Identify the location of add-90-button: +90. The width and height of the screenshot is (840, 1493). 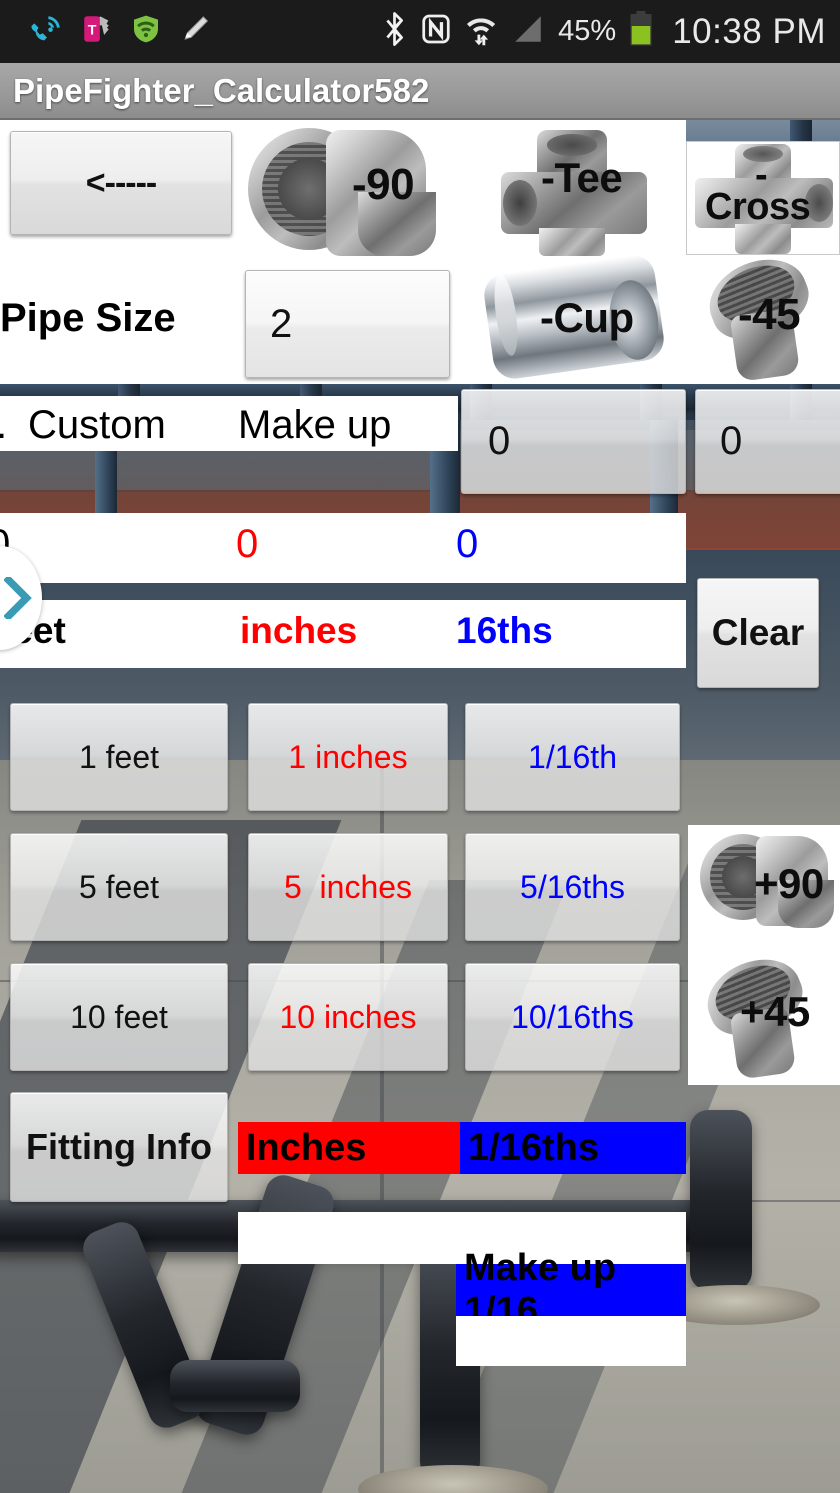
(764, 891).